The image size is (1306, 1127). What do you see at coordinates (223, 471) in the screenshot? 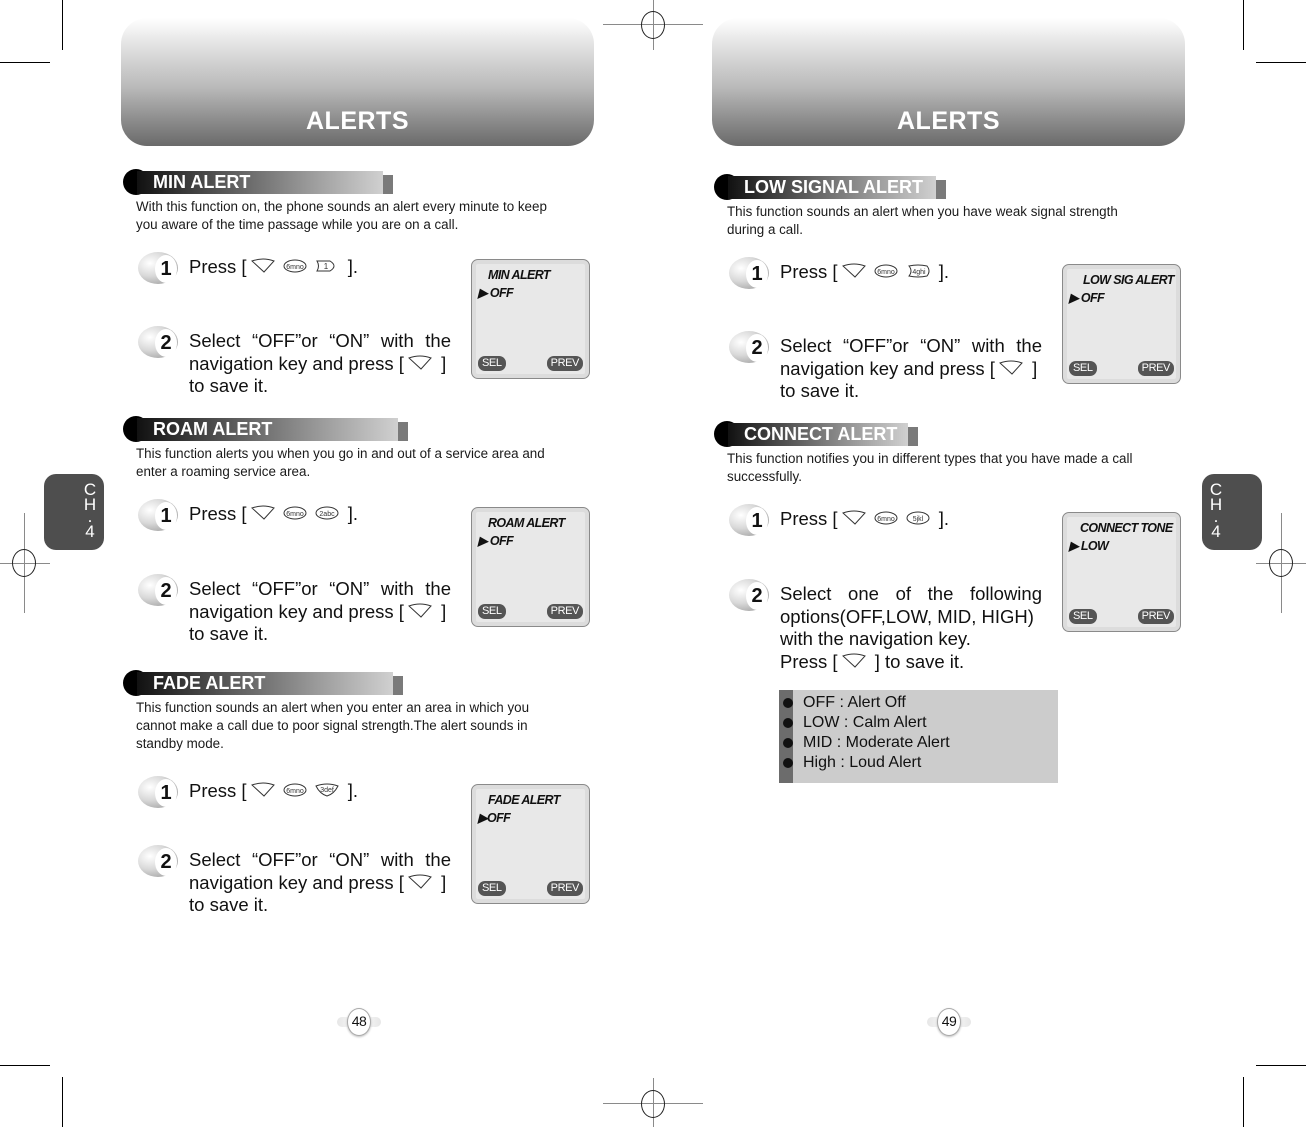
I see `description-line: enter a roaming service area.` at bounding box center [223, 471].